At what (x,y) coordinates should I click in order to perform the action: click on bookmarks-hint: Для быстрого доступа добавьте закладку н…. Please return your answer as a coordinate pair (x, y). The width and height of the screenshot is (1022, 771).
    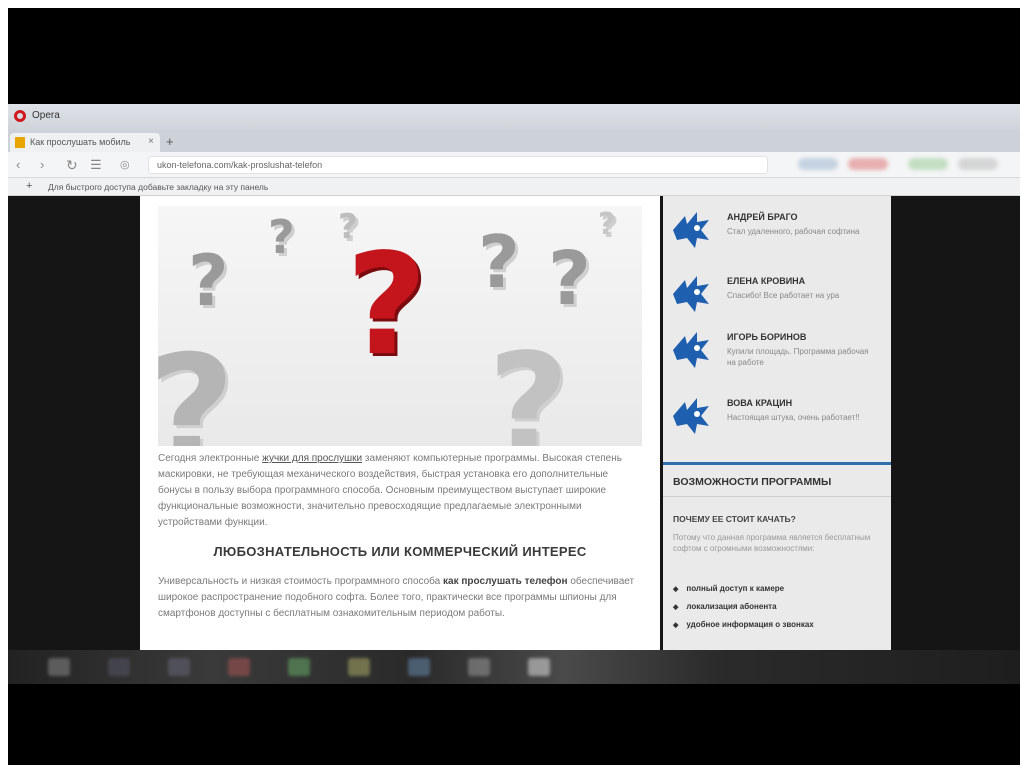
    Looking at the image, I should click on (158, 187).